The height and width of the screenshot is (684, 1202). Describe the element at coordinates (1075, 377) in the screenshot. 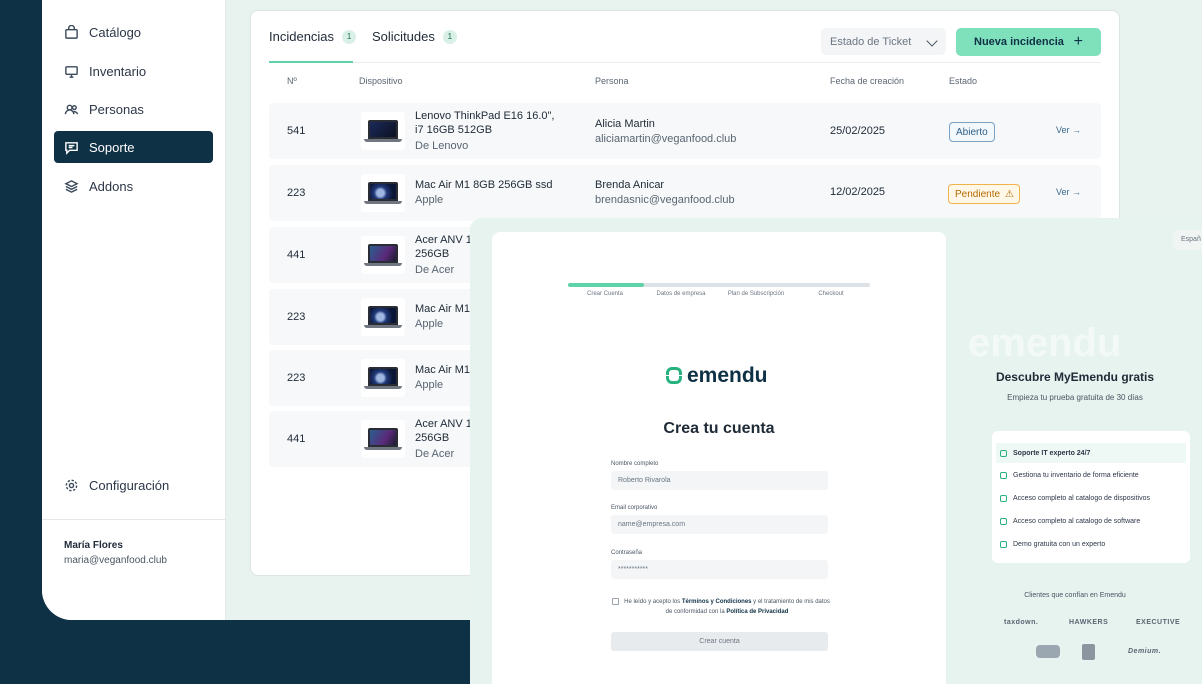

I see `promo-title: Descubre MyEmendu gratis` at that location.